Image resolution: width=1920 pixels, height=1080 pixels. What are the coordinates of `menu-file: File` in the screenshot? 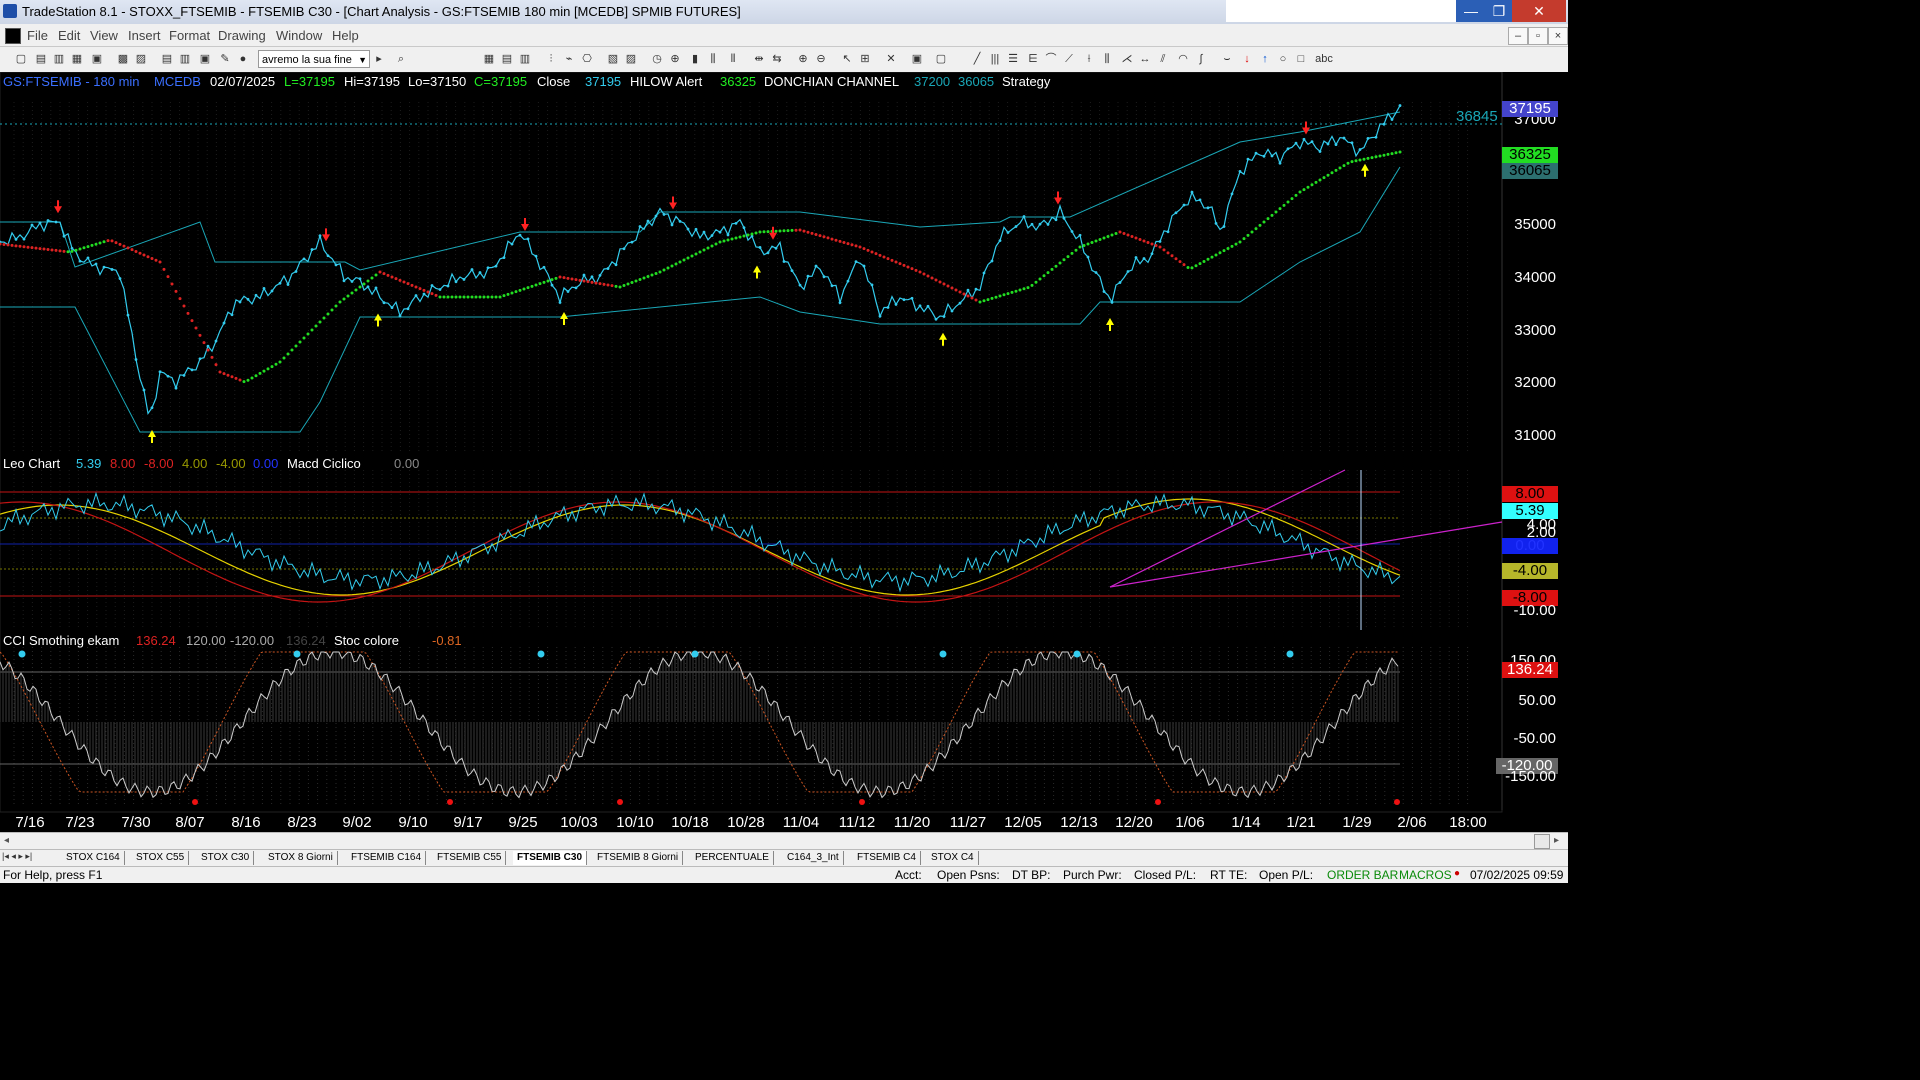 It's located at (37, 35).